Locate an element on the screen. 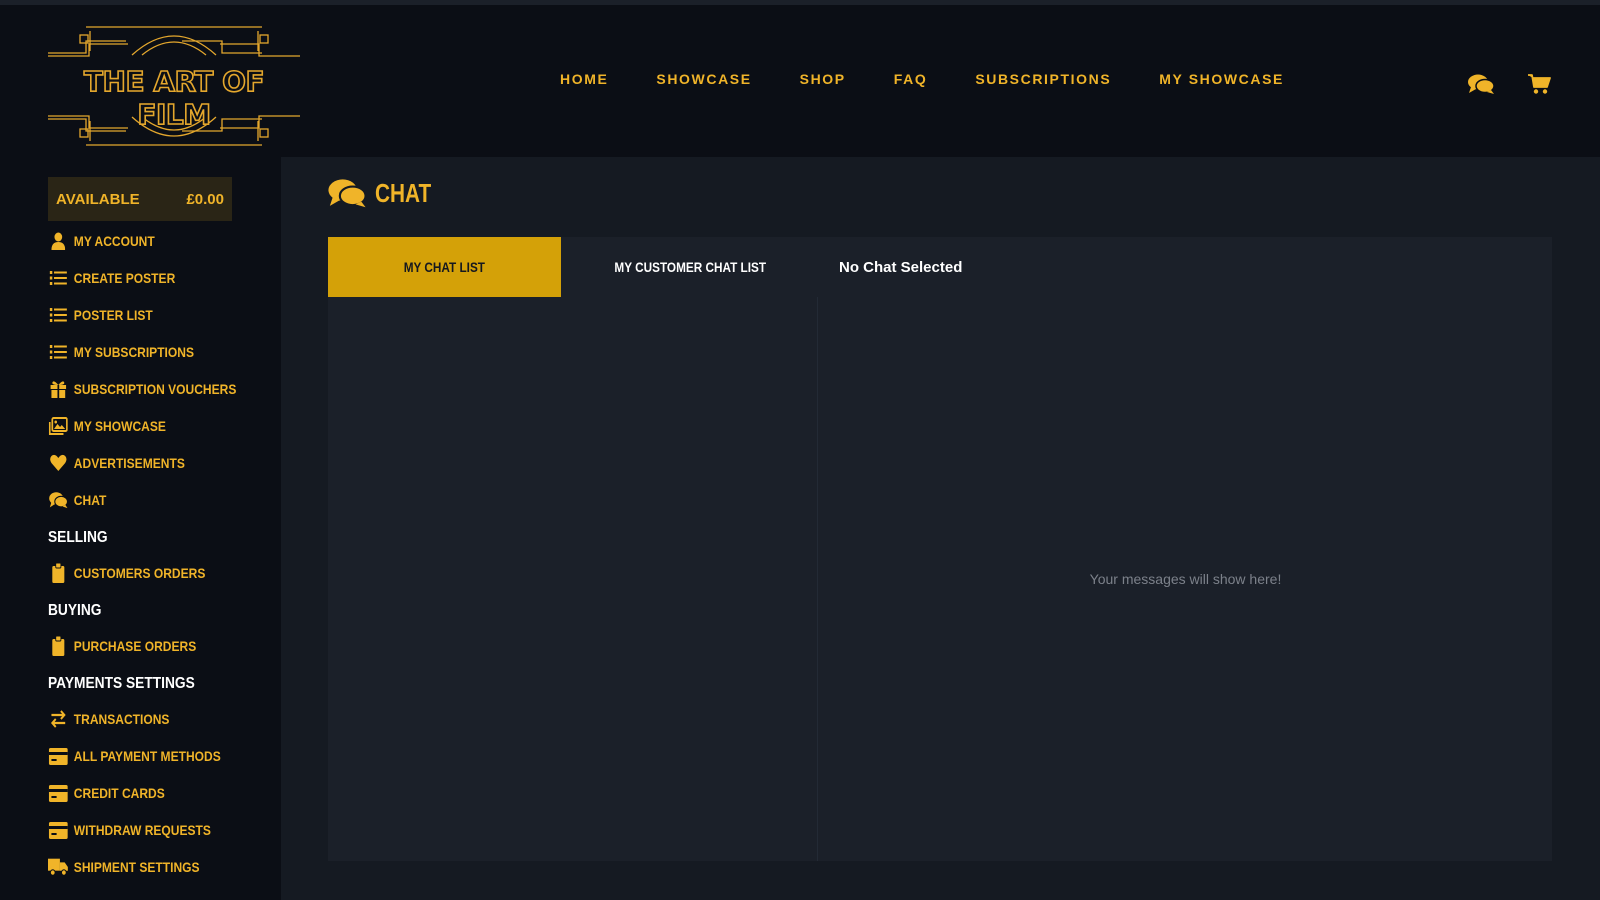 The image size is (1600, 900). tab-label: MY CUSTOMER CHAT LIST is located at coordinates (690, 267).